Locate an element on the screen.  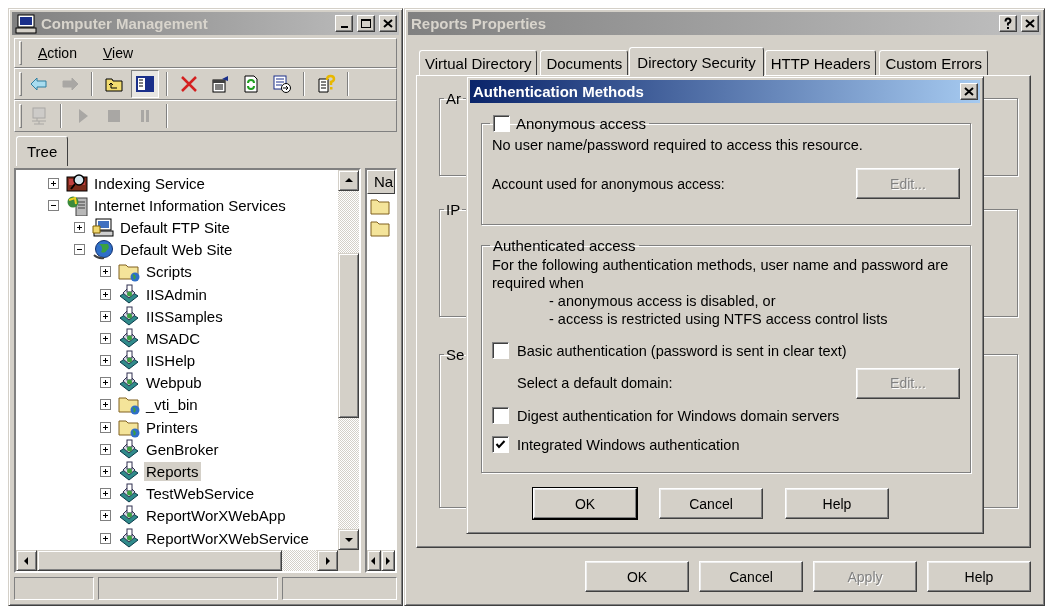
checkbox-label: Basic authentication (password is sent in clear text) is located at coordinates (682, 350).